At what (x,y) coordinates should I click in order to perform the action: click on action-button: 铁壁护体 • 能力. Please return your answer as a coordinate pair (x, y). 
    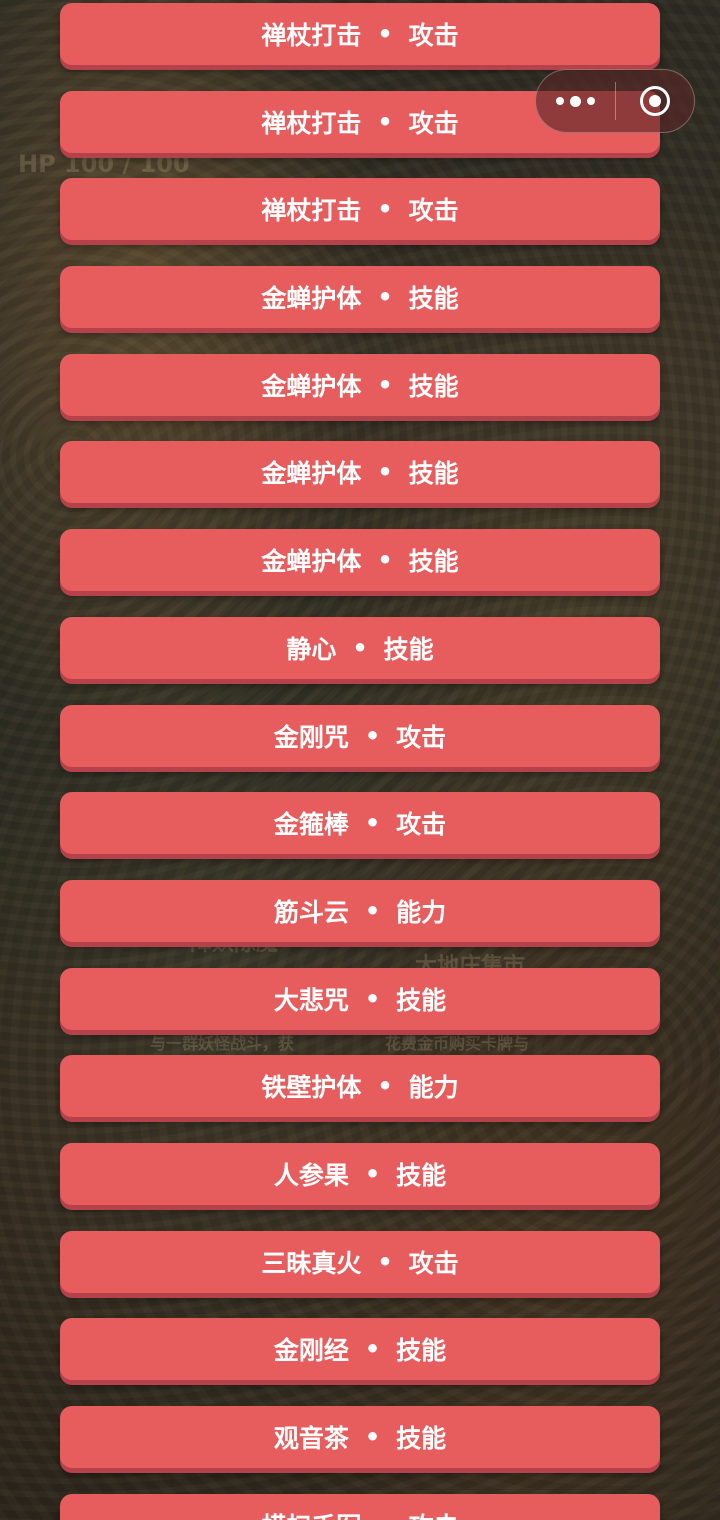
    Looking at the image, I should click on (360, 1086).